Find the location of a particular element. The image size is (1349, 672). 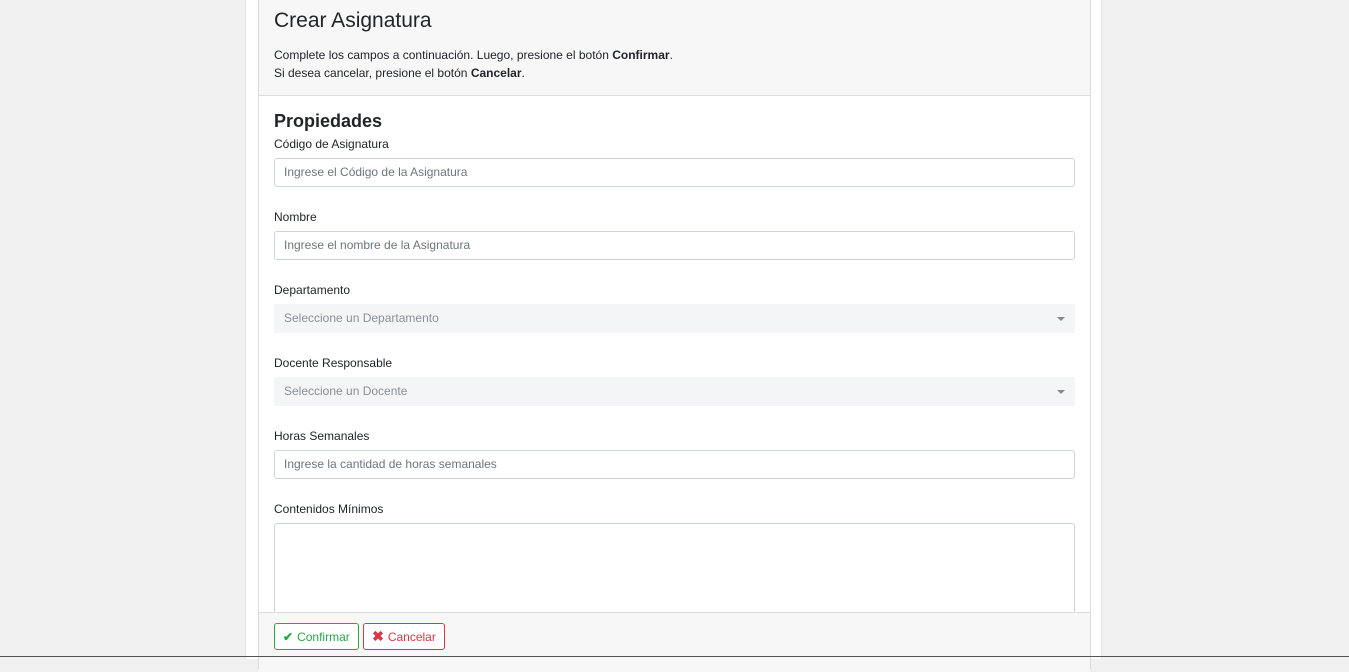

codigo-input: Ingrese el Código de la Asignatura is located at coordinates (674, 172).